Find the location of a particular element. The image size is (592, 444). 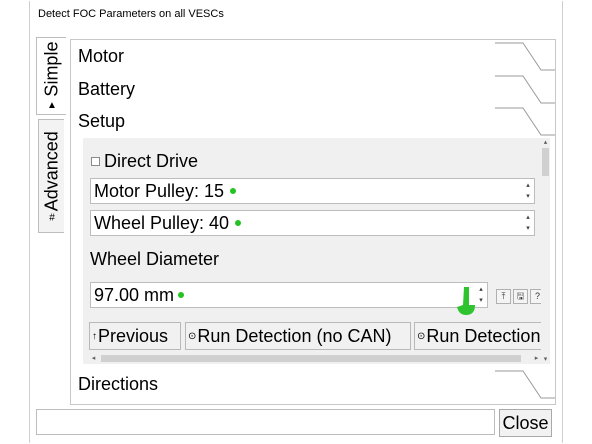

run-detection-label: Run Detection is located at coordinates (483, 335).